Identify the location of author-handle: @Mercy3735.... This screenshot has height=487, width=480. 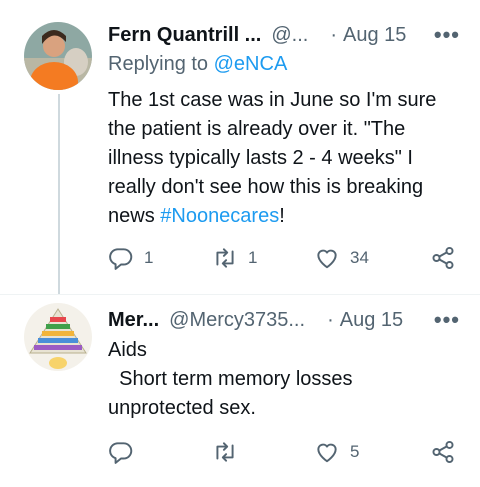
(237, 320).